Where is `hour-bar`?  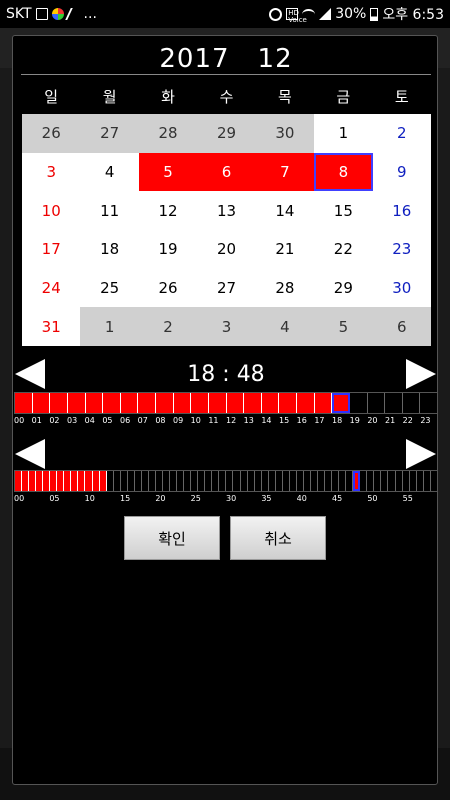
hour-bar is located at coordinates (226, 403).